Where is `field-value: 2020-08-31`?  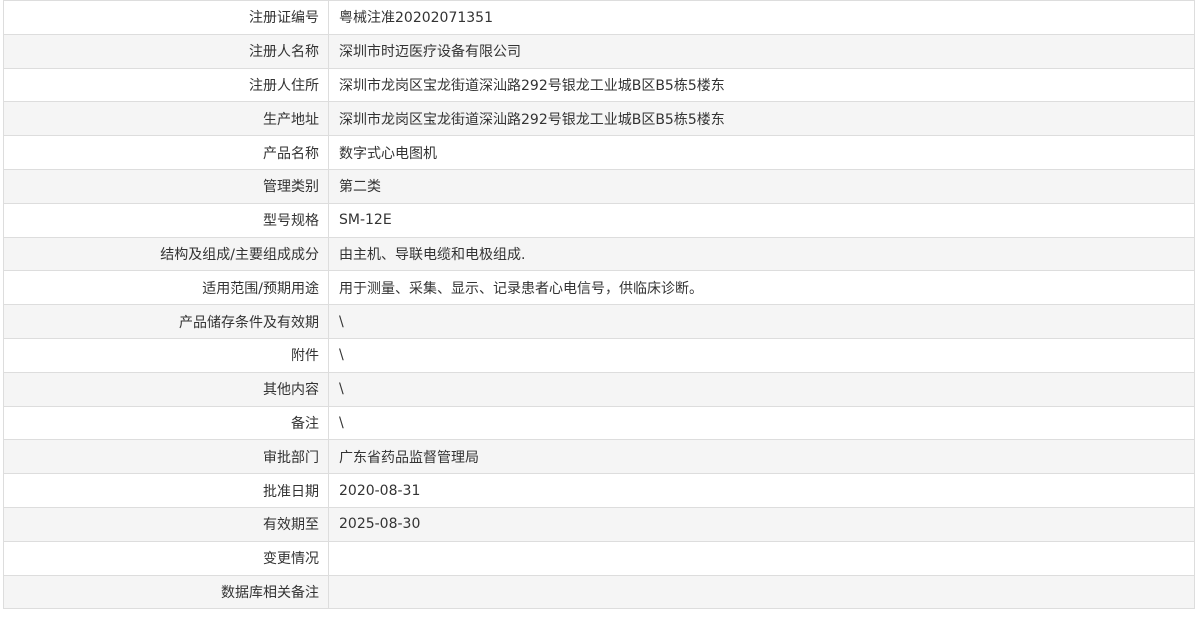
field-value: 2020-08-31 is located at coordinates (761, 490).